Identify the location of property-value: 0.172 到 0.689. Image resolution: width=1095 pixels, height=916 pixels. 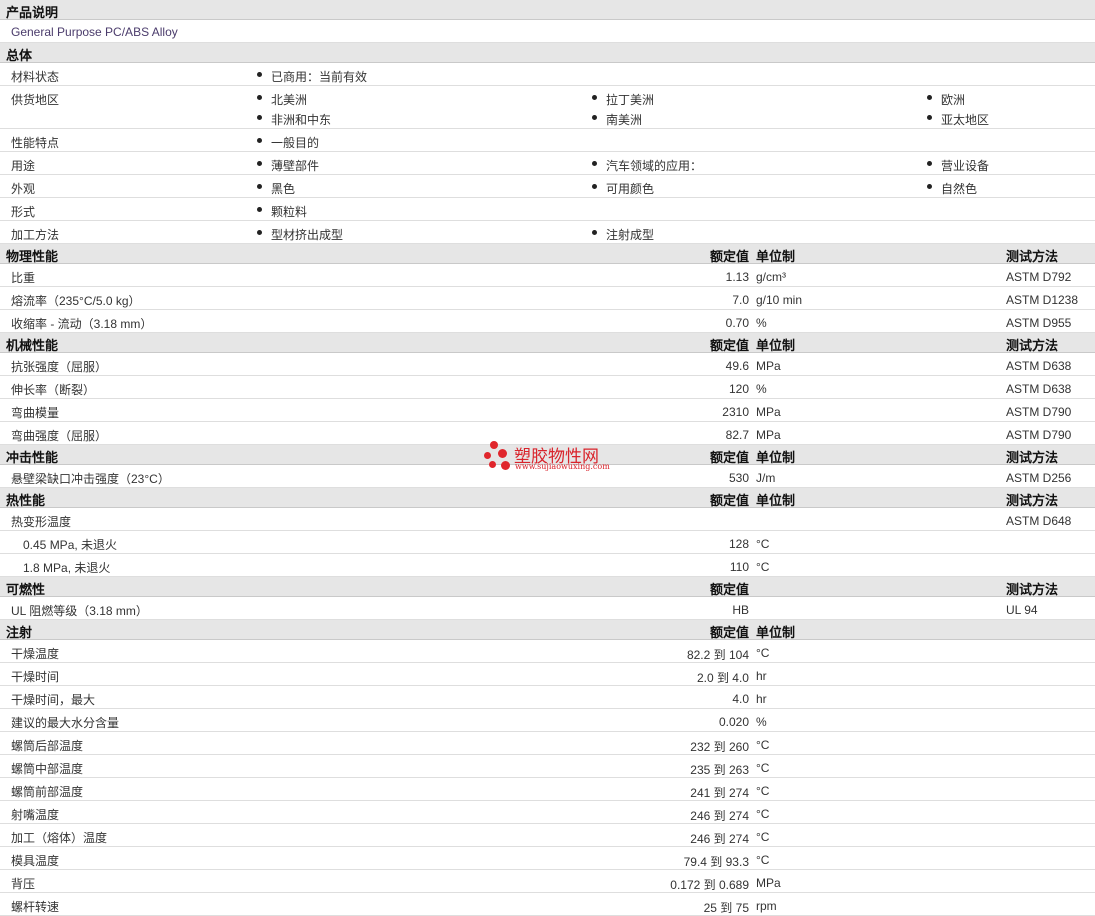
(709, 885).